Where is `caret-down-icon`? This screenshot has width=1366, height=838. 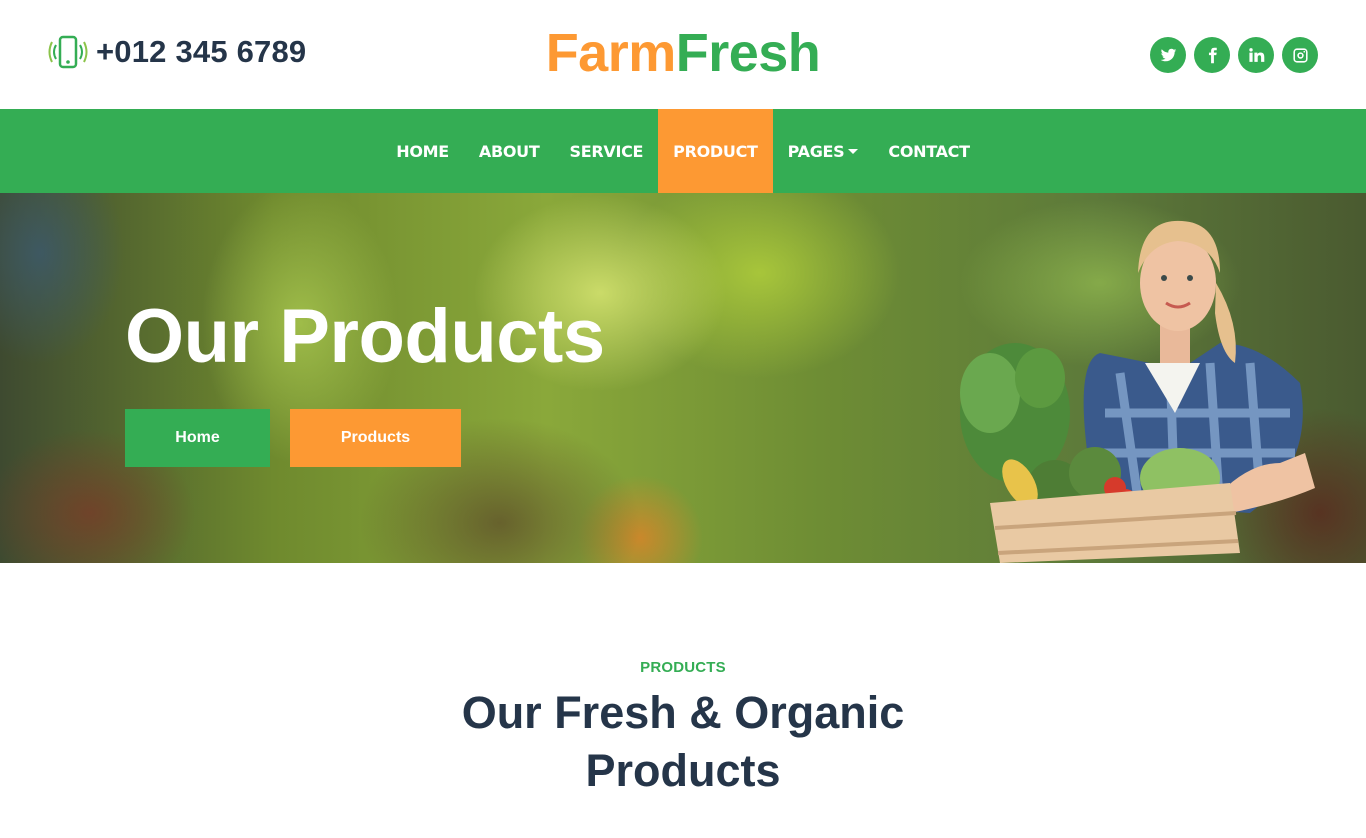
caret-down-icon is located at coordinates (853, 151).